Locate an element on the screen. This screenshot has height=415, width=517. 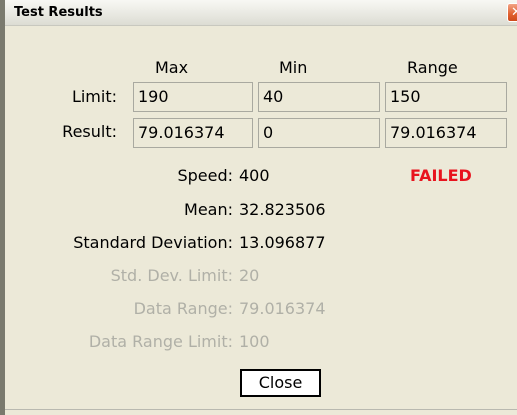
status-badge: FAILED is located at coordinates (441, 175).